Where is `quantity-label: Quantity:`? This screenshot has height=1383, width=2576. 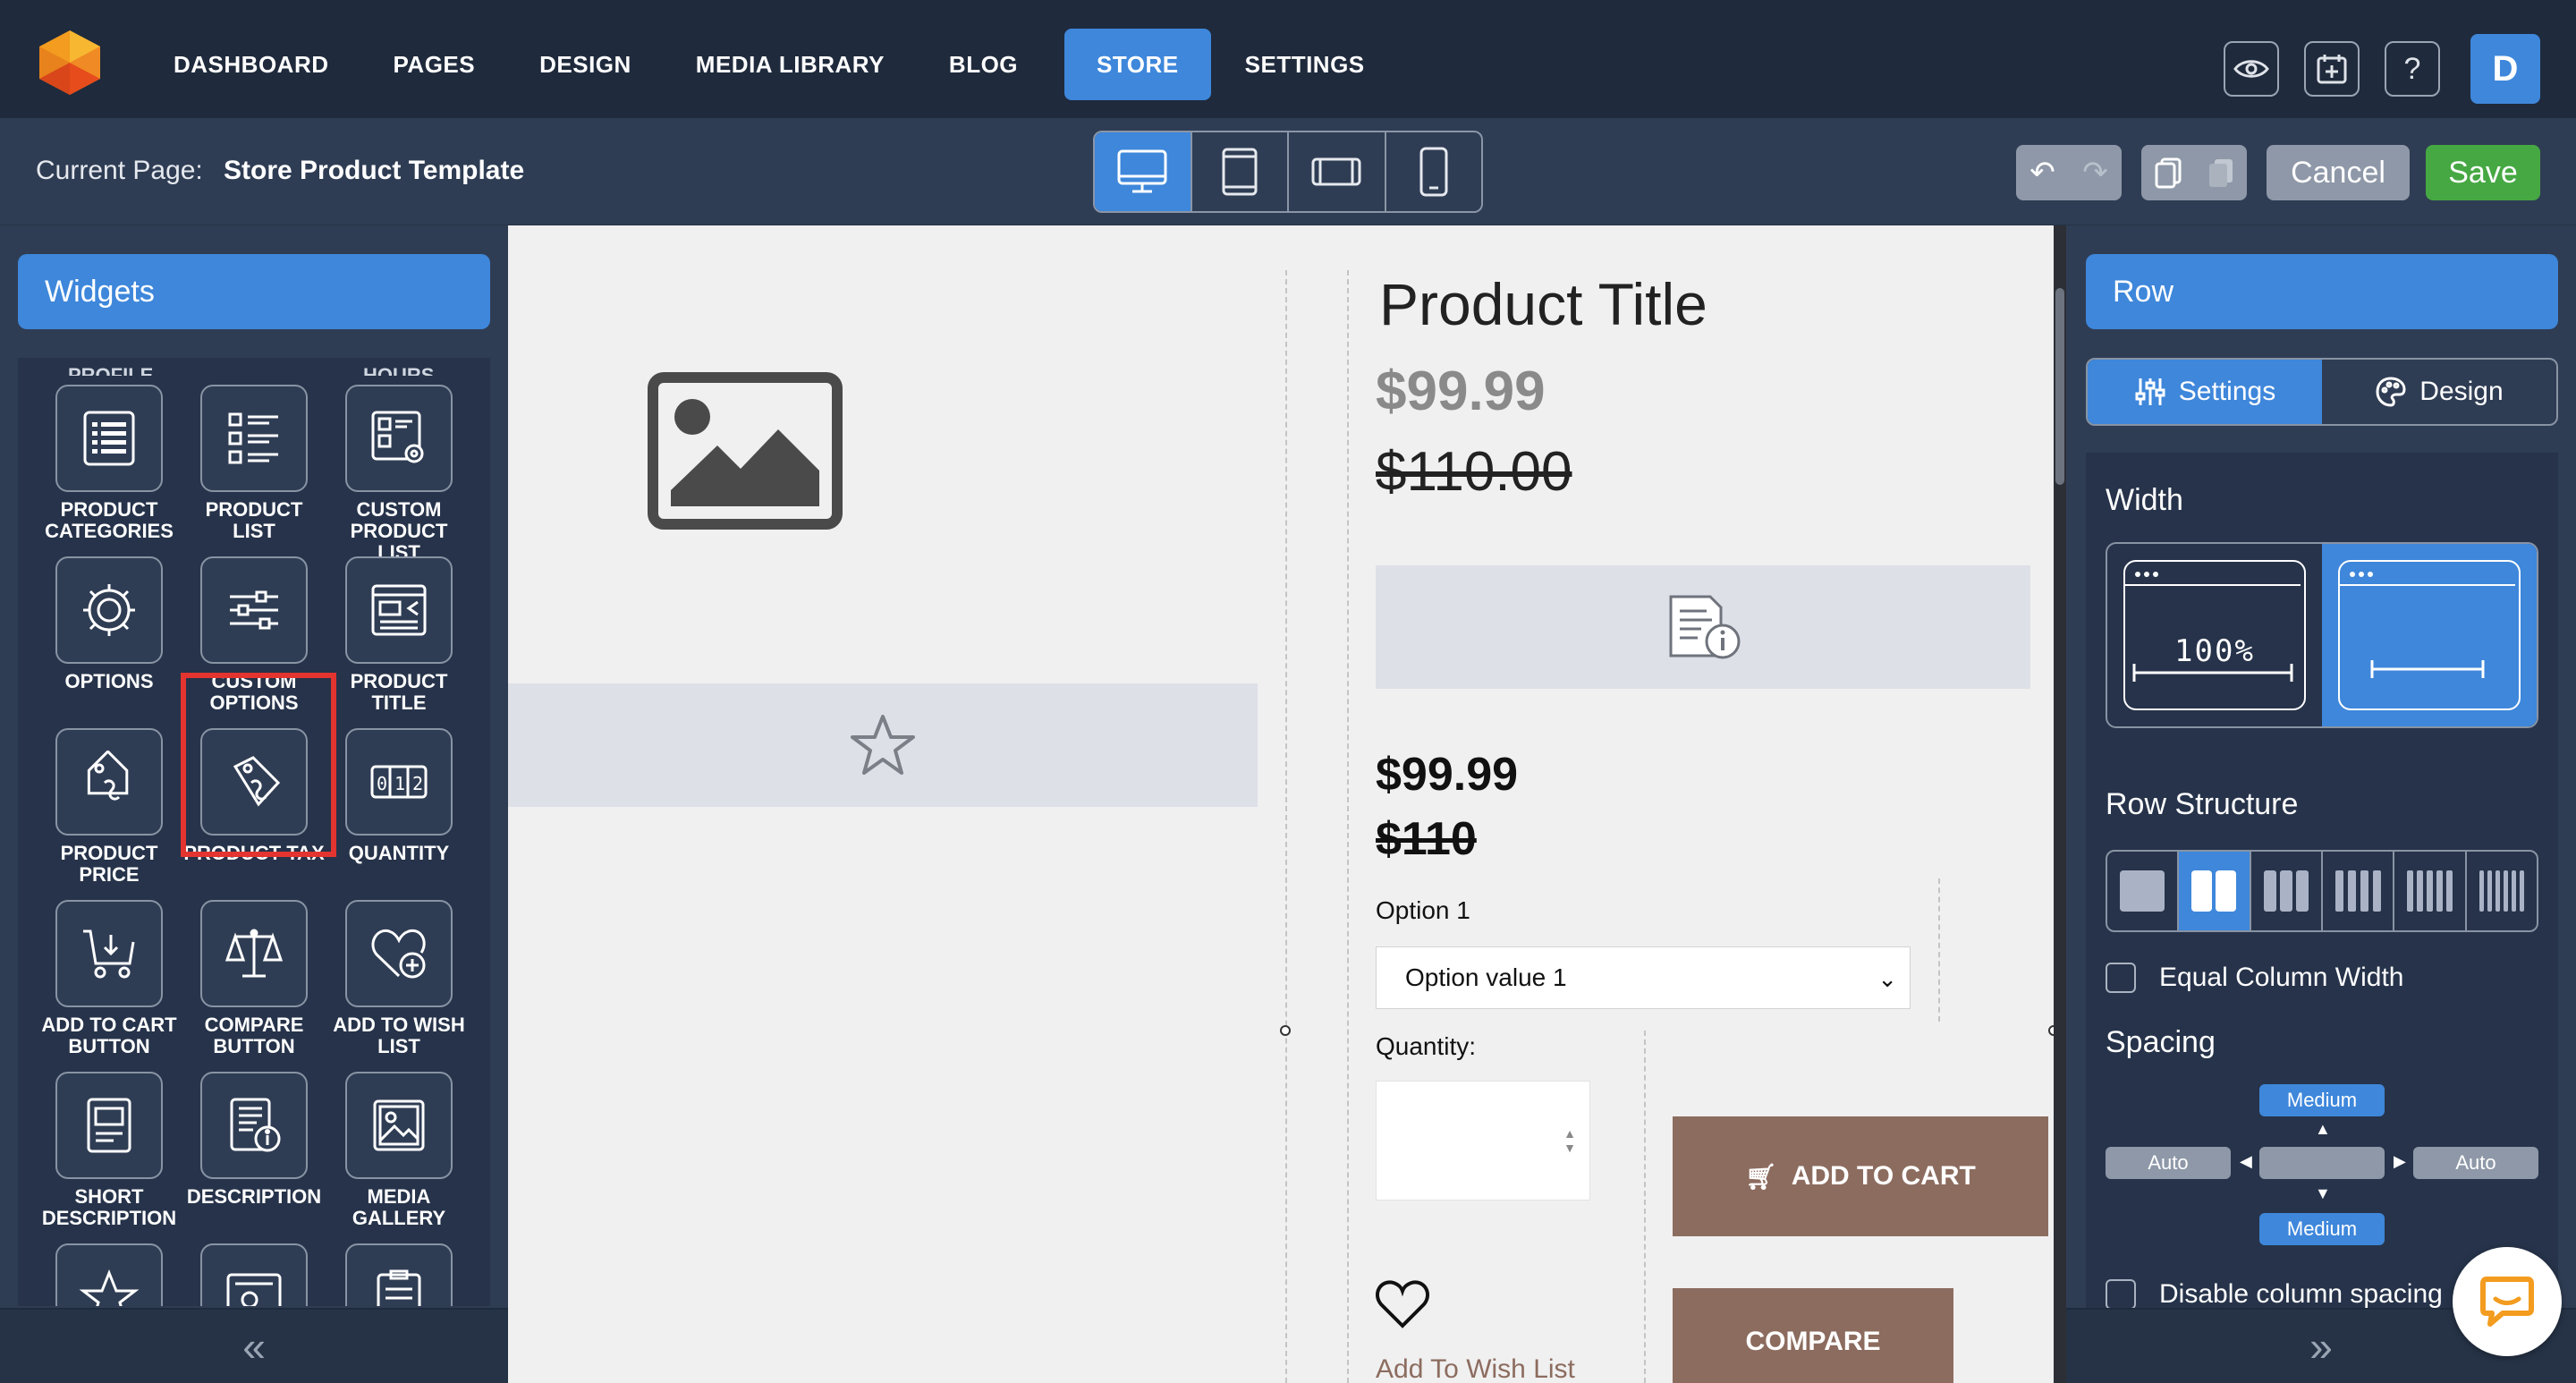 quantity-label: Quantity: is located at coordinates (1426, 1046).